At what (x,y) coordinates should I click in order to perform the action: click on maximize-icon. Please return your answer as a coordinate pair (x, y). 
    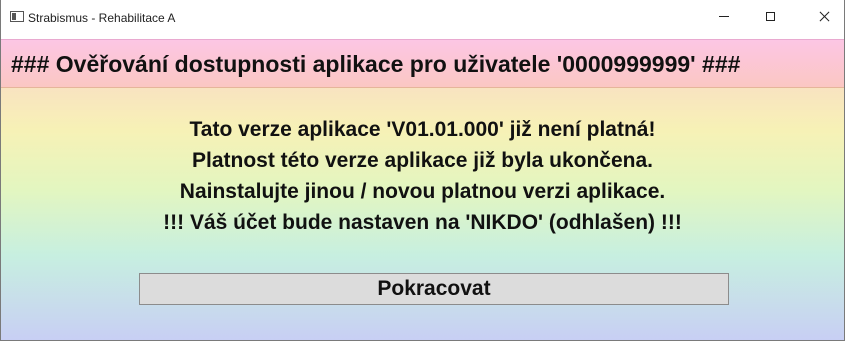
    Looking at the image, I should click on (770, 16).